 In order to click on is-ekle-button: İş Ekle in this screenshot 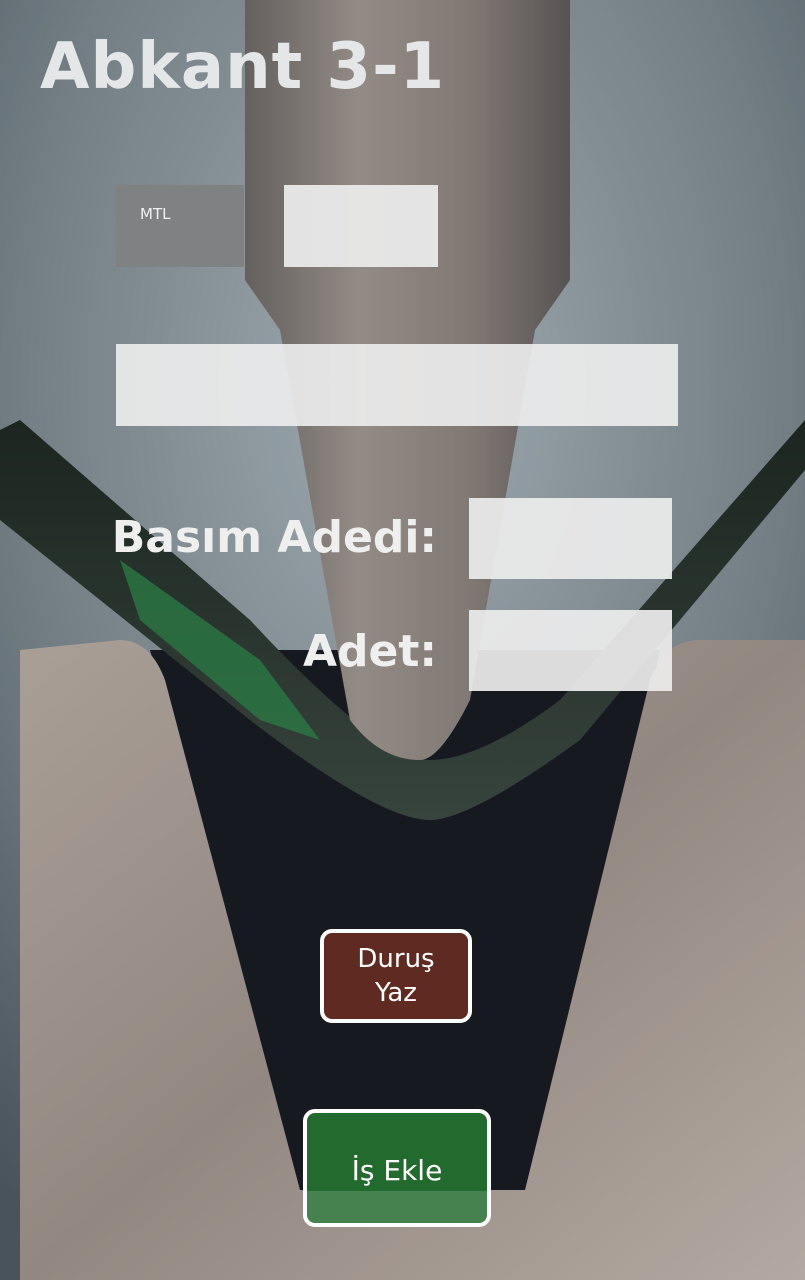, I will do `click(397, 1168)`.